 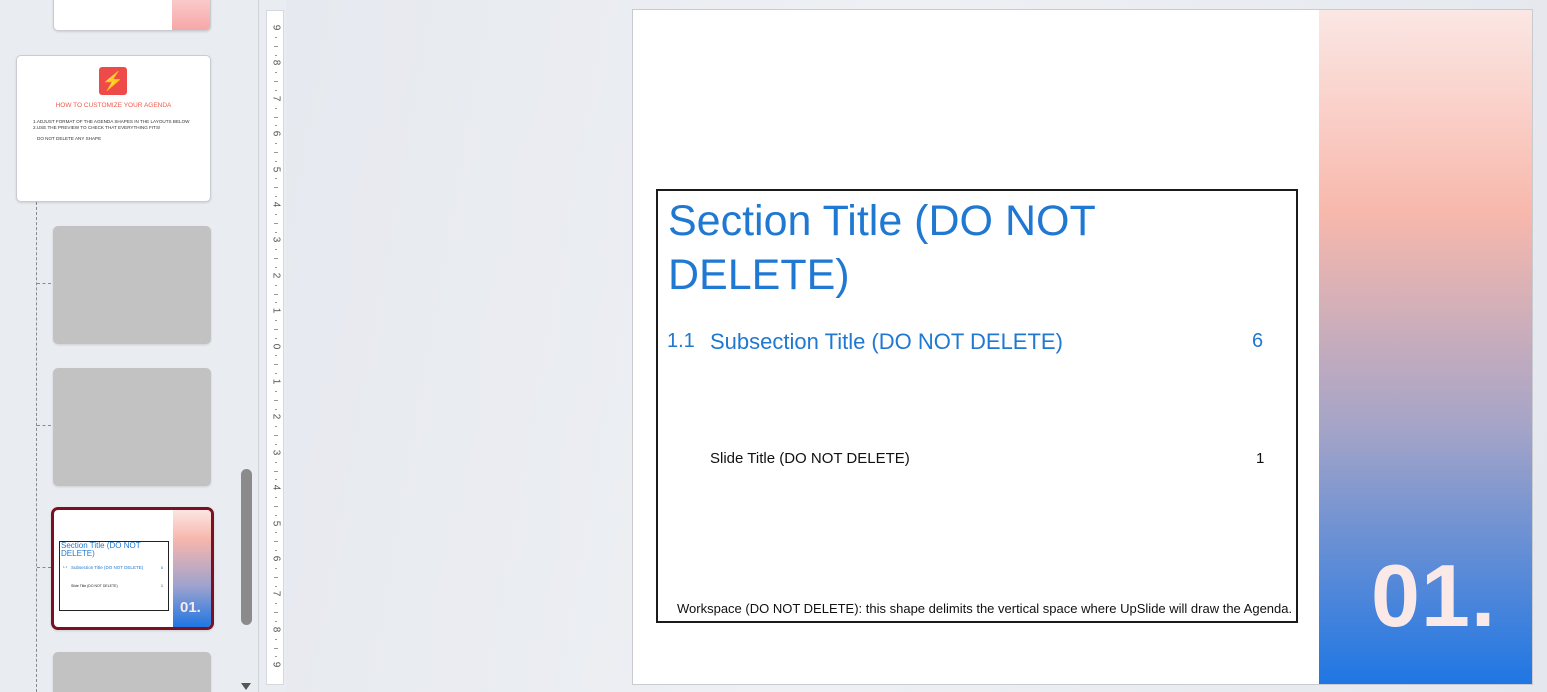 I want to click on thumb-slide-title: Slide Title (DO NOT DELETE), so click(x=94, y=586).